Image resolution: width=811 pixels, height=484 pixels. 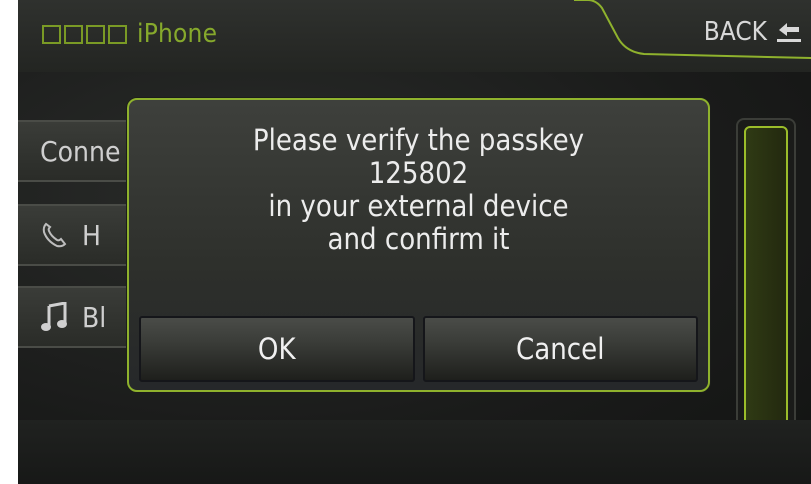 What do you see at coordinates (414, 452) in the screenshot?
I see `bottom-bar` at bounding box center [414, 452].